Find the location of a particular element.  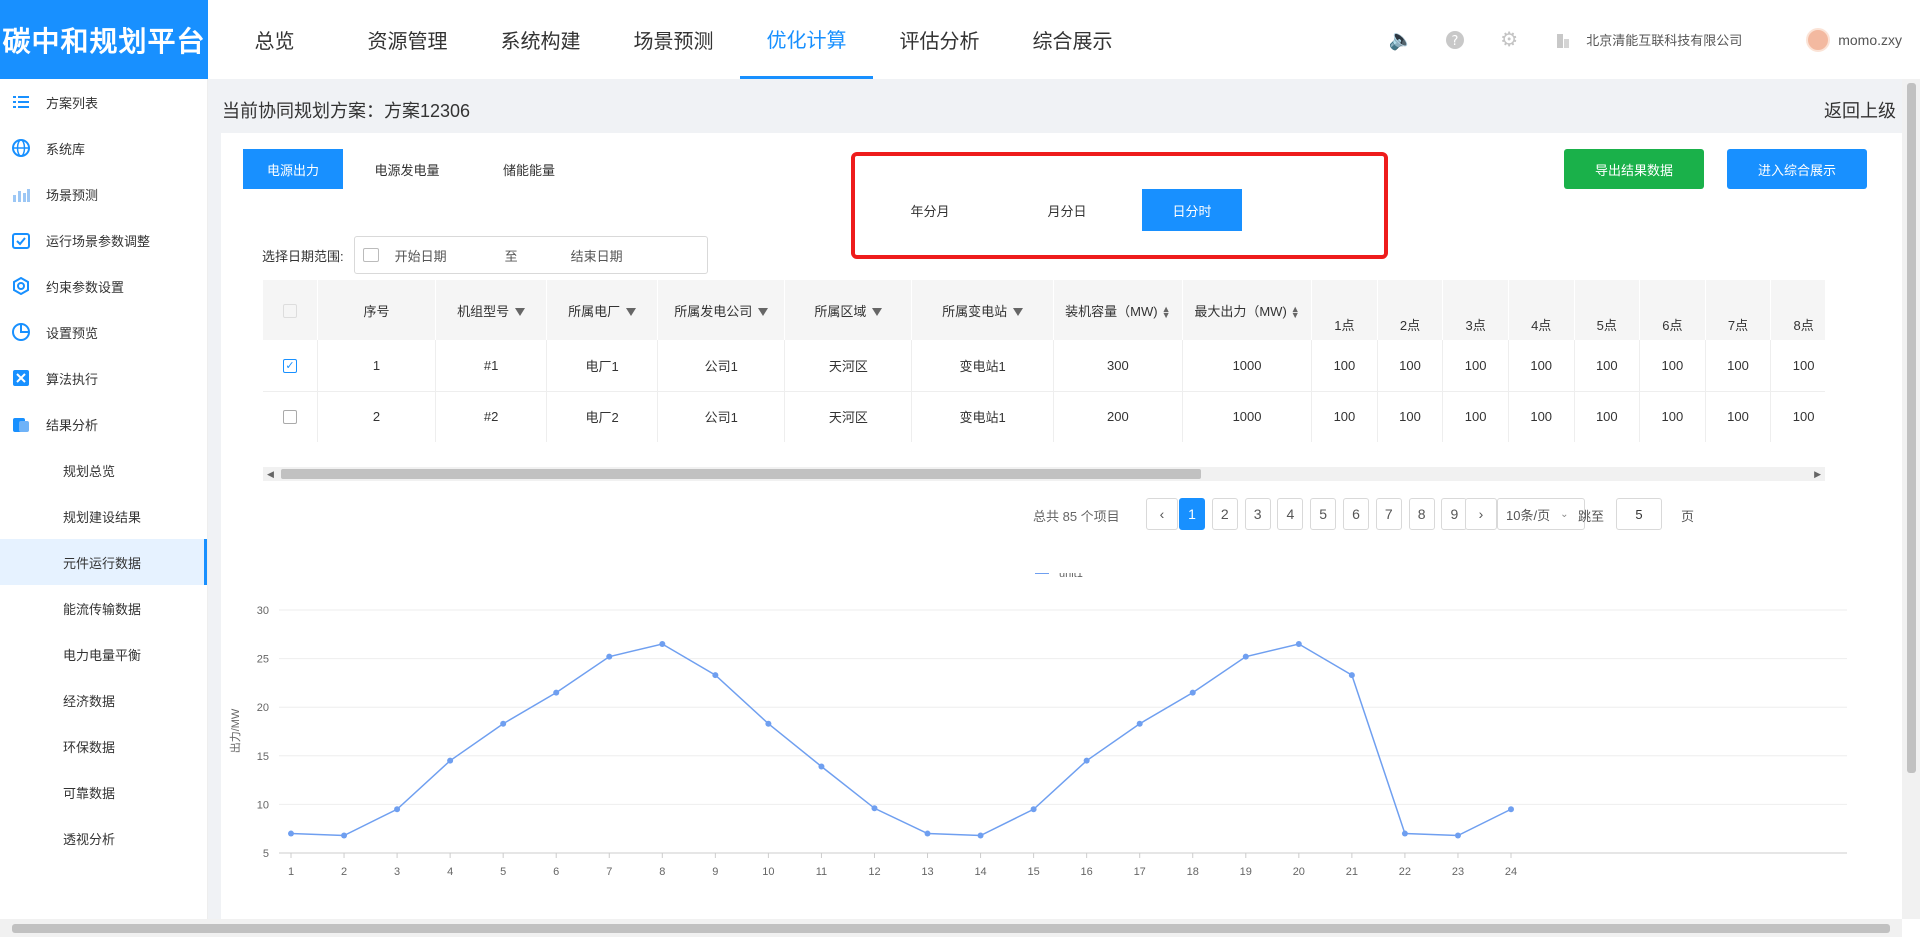

tab-power-output: 电源出力 is located at coordinates (293, 169).